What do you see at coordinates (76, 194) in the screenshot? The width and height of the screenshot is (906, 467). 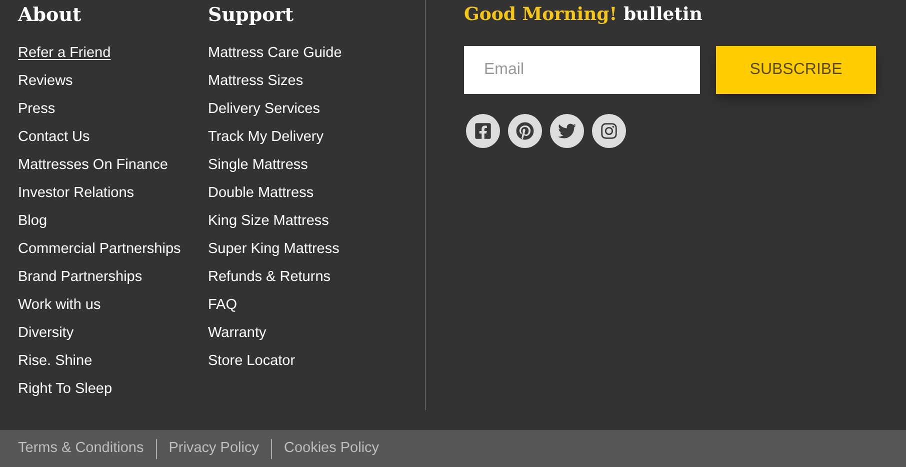 I see `footer-link: Investor Relations` at bounding box center [76, 194].